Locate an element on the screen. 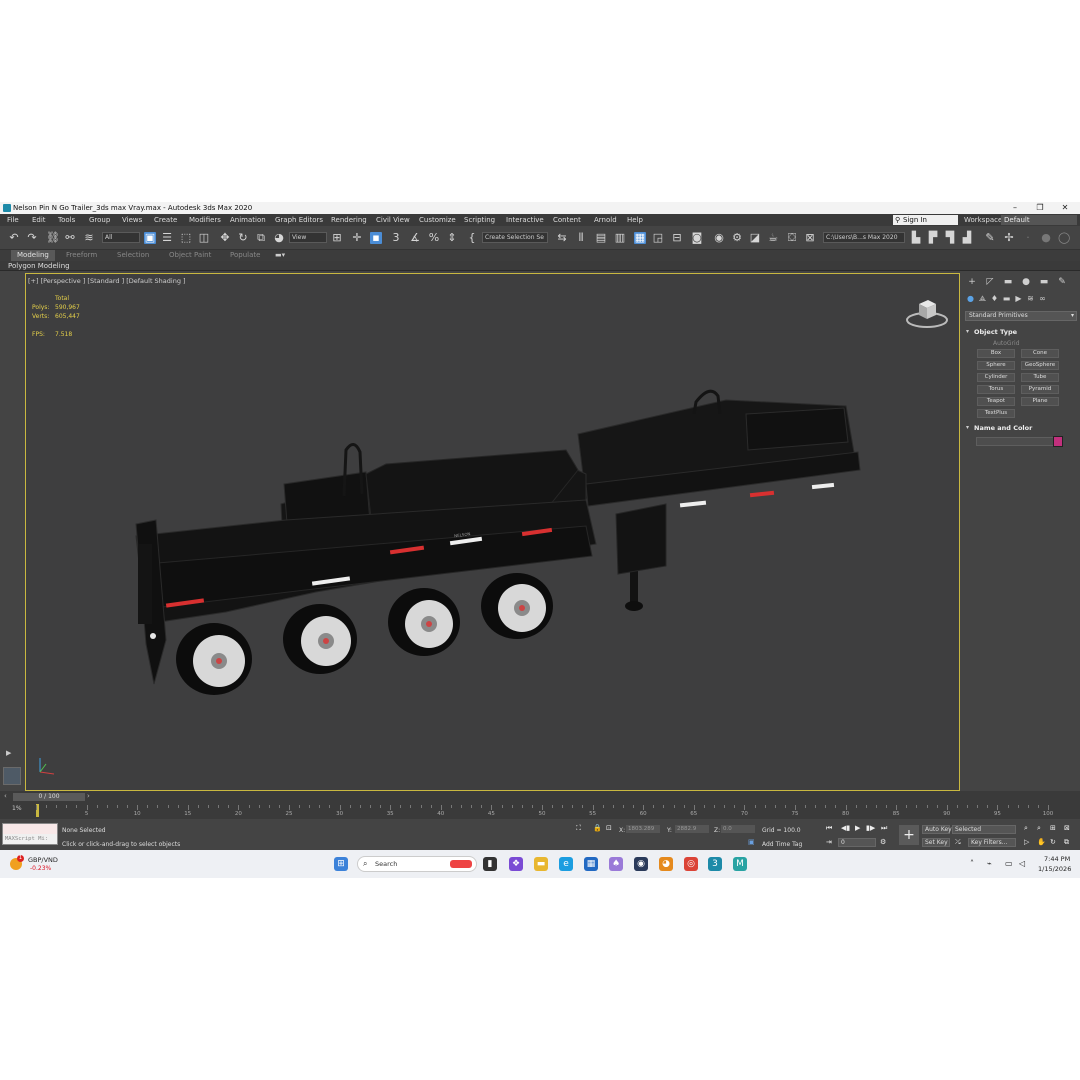  zoom-extents-all-icon: ⊠ is located at coordinates (1067, 828).